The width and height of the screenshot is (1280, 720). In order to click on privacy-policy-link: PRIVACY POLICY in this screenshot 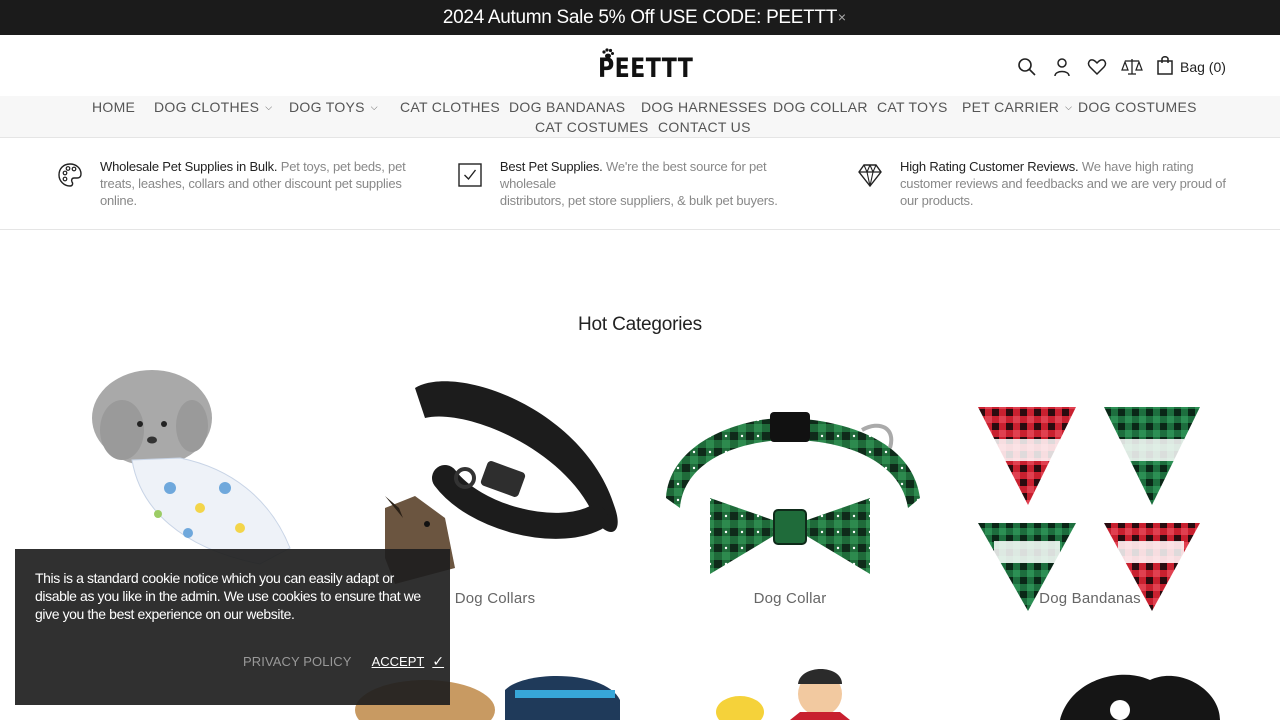, I will do `click(297, 661)`.